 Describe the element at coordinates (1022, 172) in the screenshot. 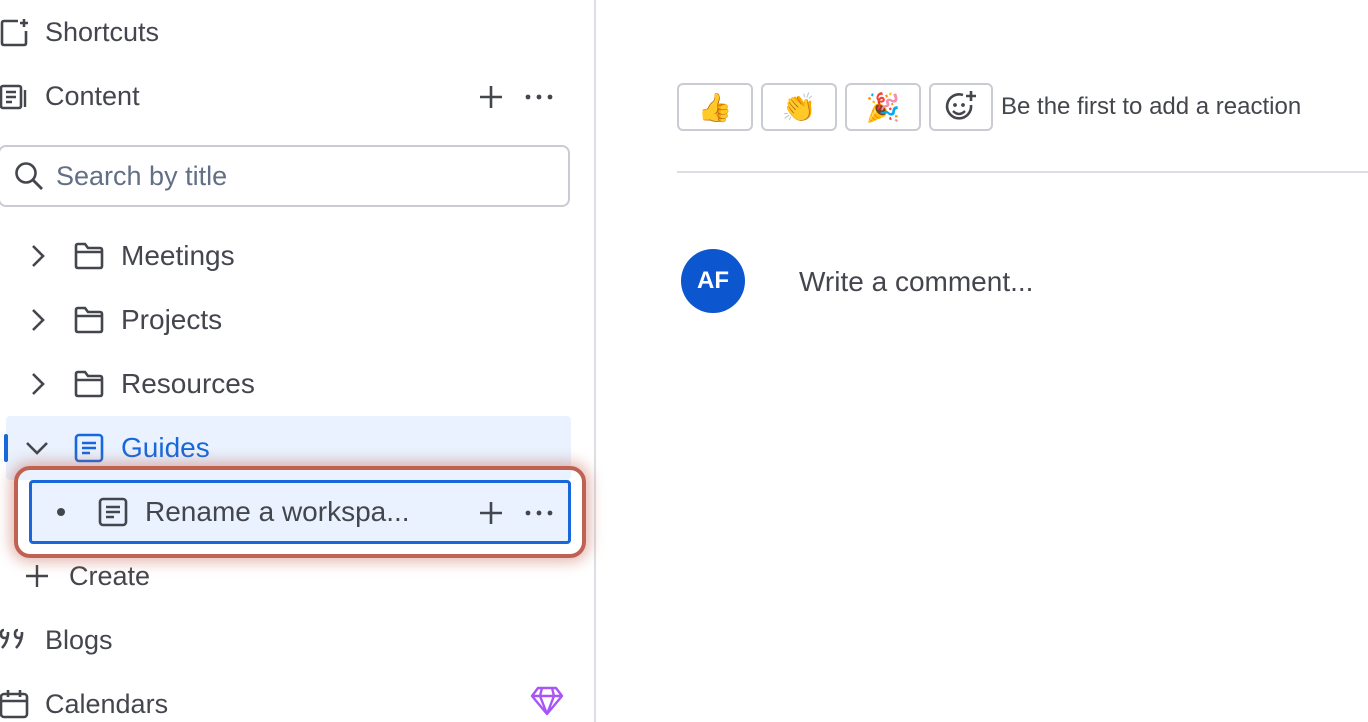

I see `divider` at that location.